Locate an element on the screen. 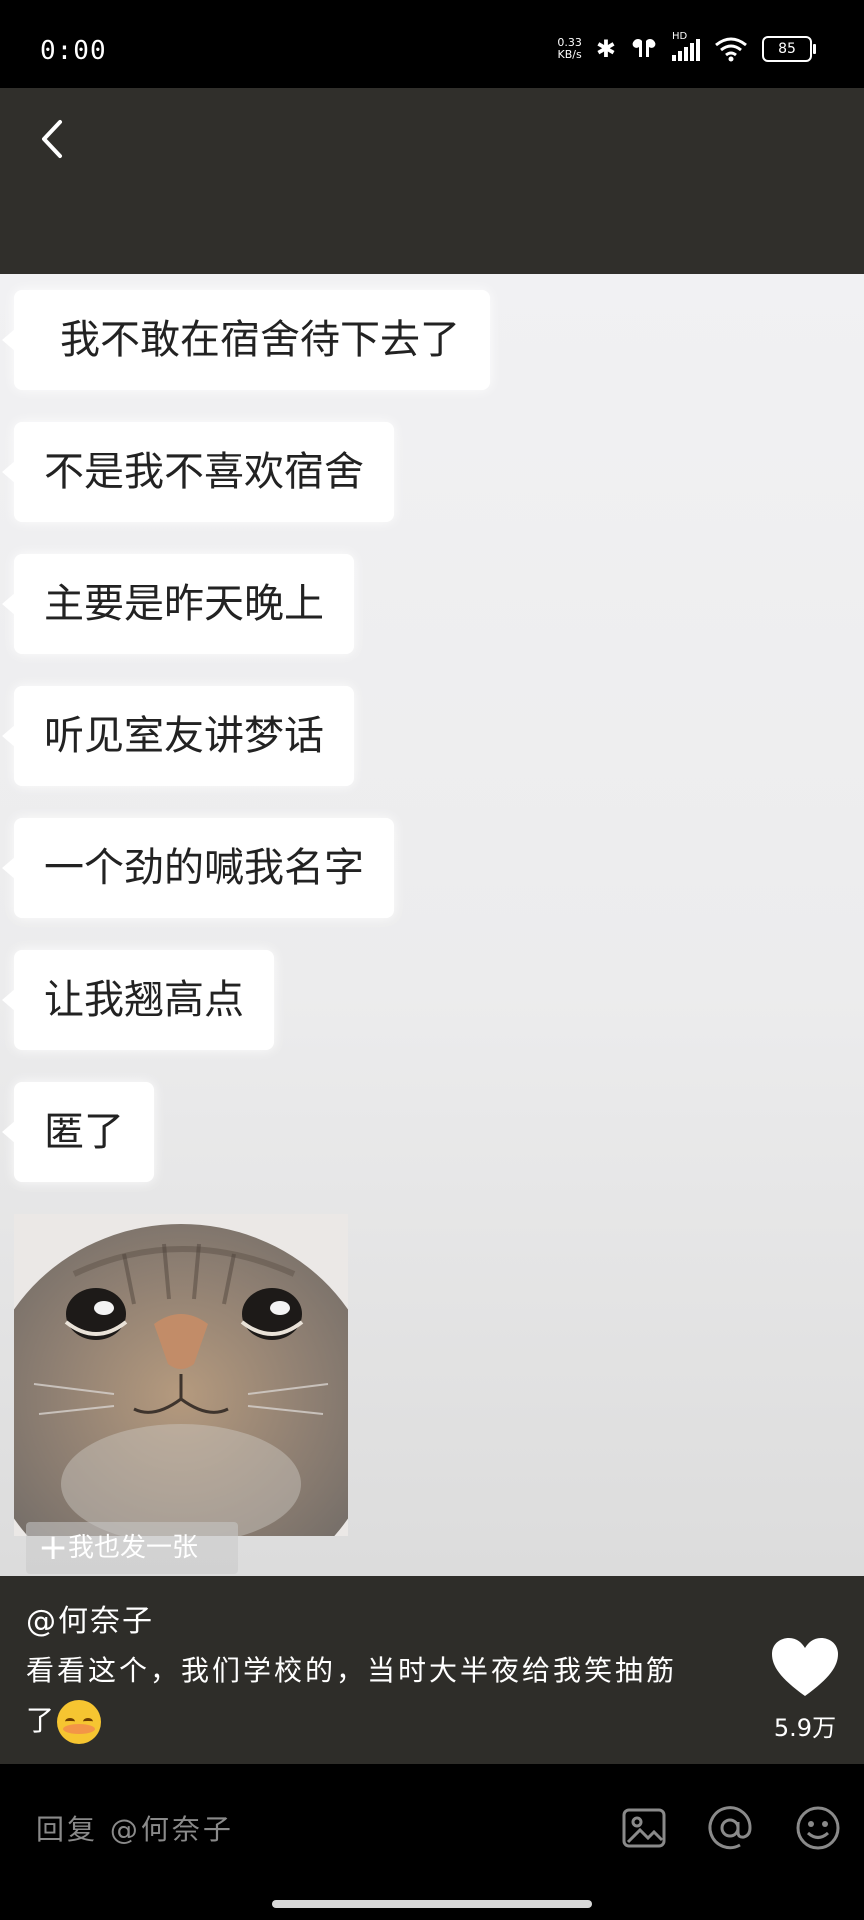 This screenshot has width=864, height=1920. bluetooth-icon: ✱ is located at coordinates (605, 49).